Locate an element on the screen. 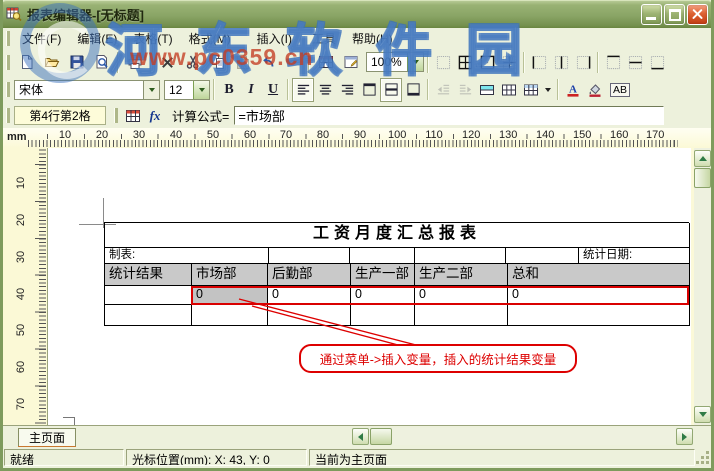  valign-top-button is located at coordinates (369, 90).